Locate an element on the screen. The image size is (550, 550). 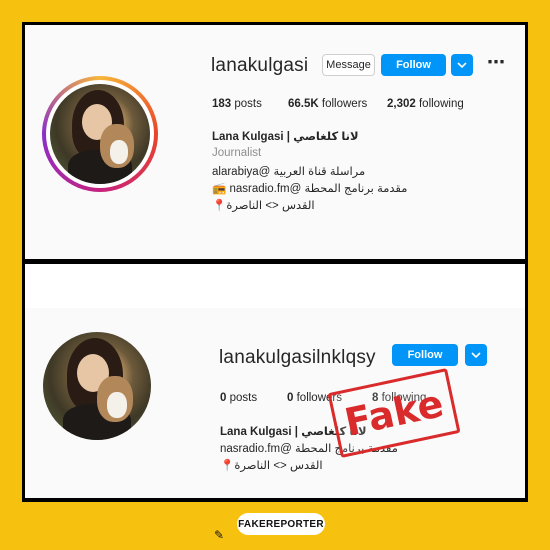
followers-count: 66.5K followers is located at coordinates (327, 104).